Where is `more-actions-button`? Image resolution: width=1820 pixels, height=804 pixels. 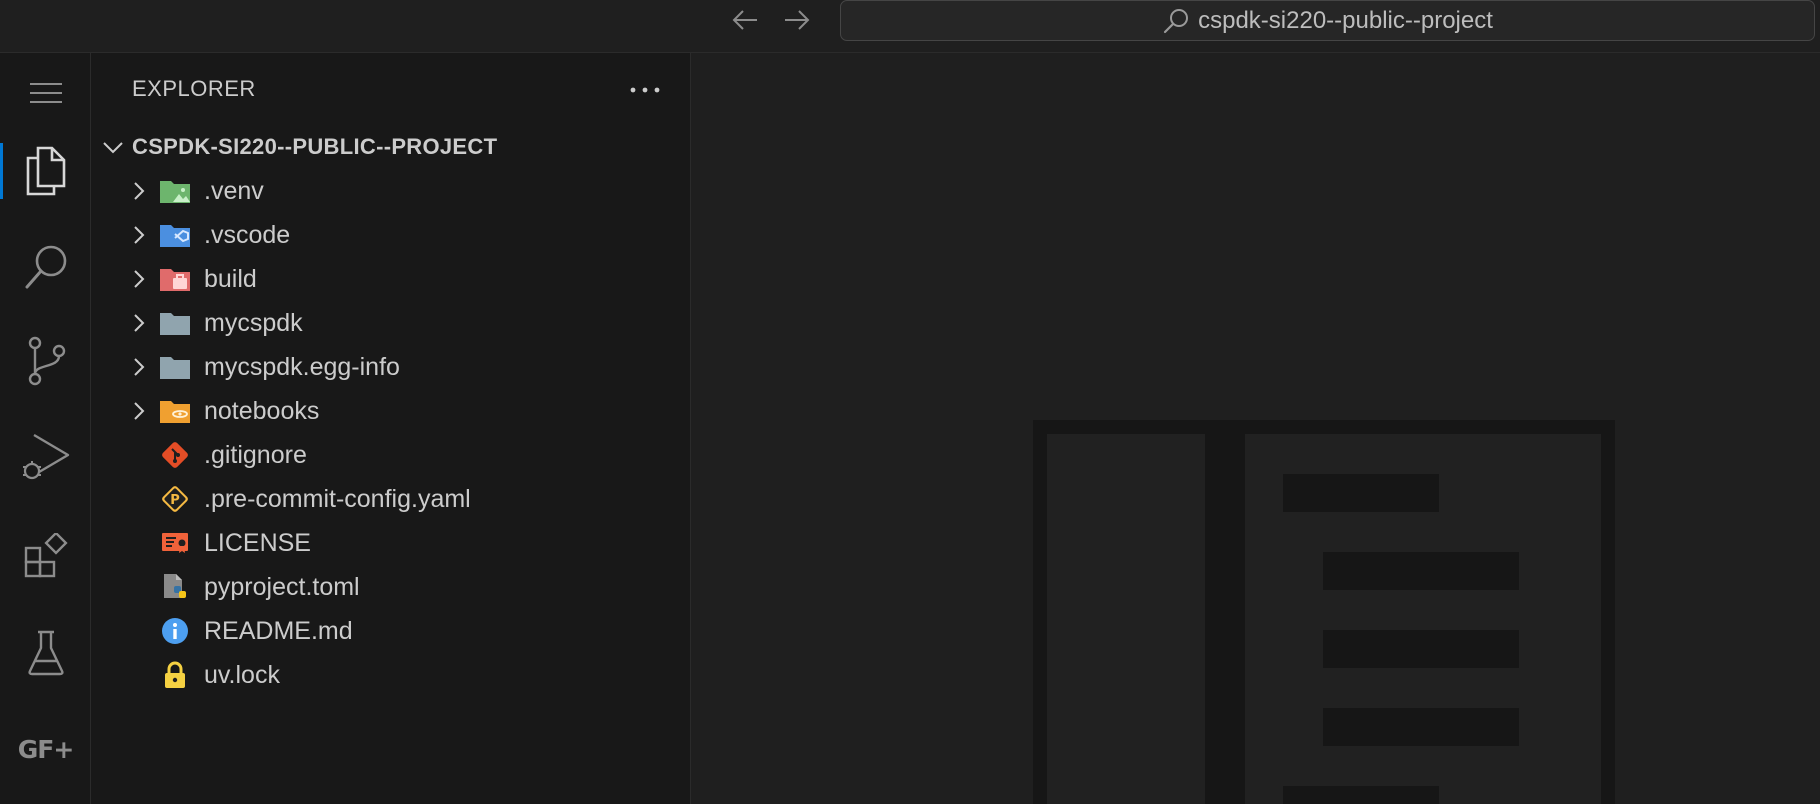 more-actions-button is located at coordinates (645, 90).